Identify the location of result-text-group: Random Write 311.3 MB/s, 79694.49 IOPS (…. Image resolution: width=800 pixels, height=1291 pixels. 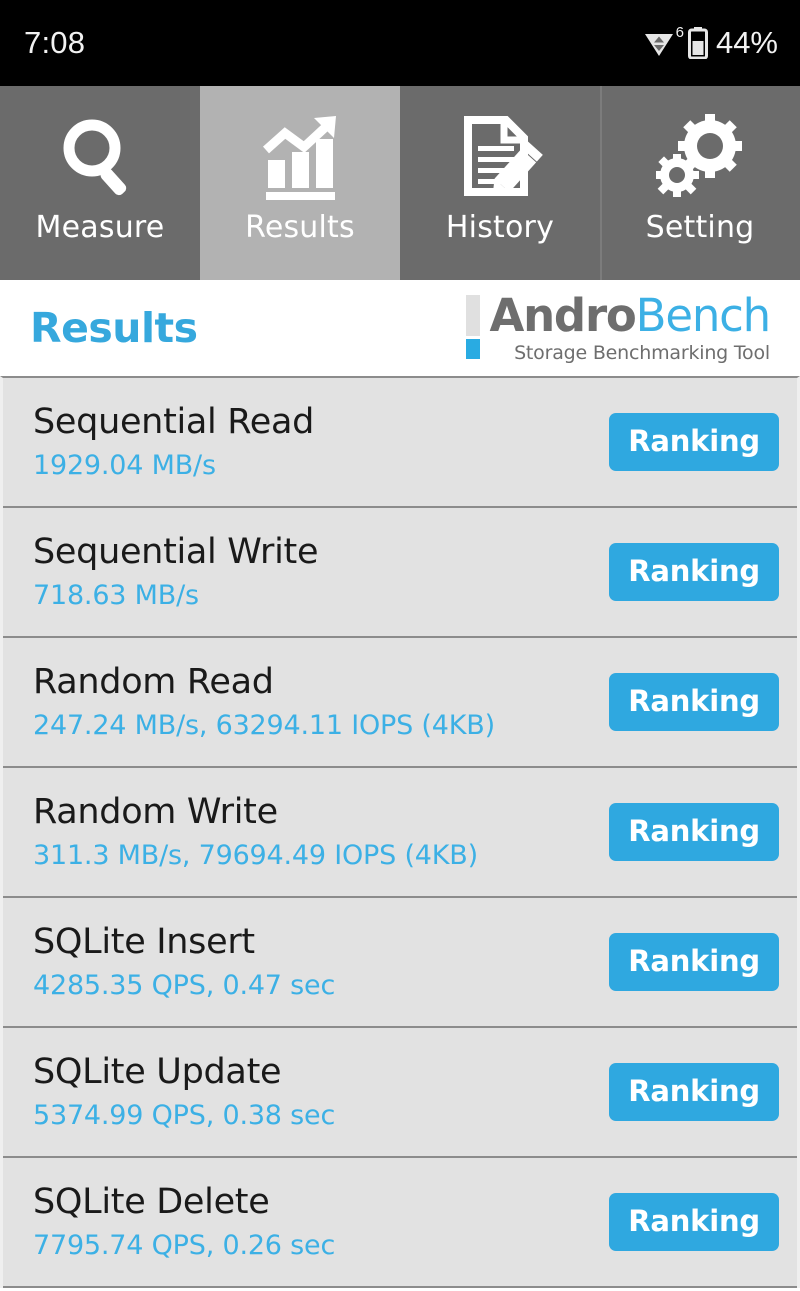
(255, 831).